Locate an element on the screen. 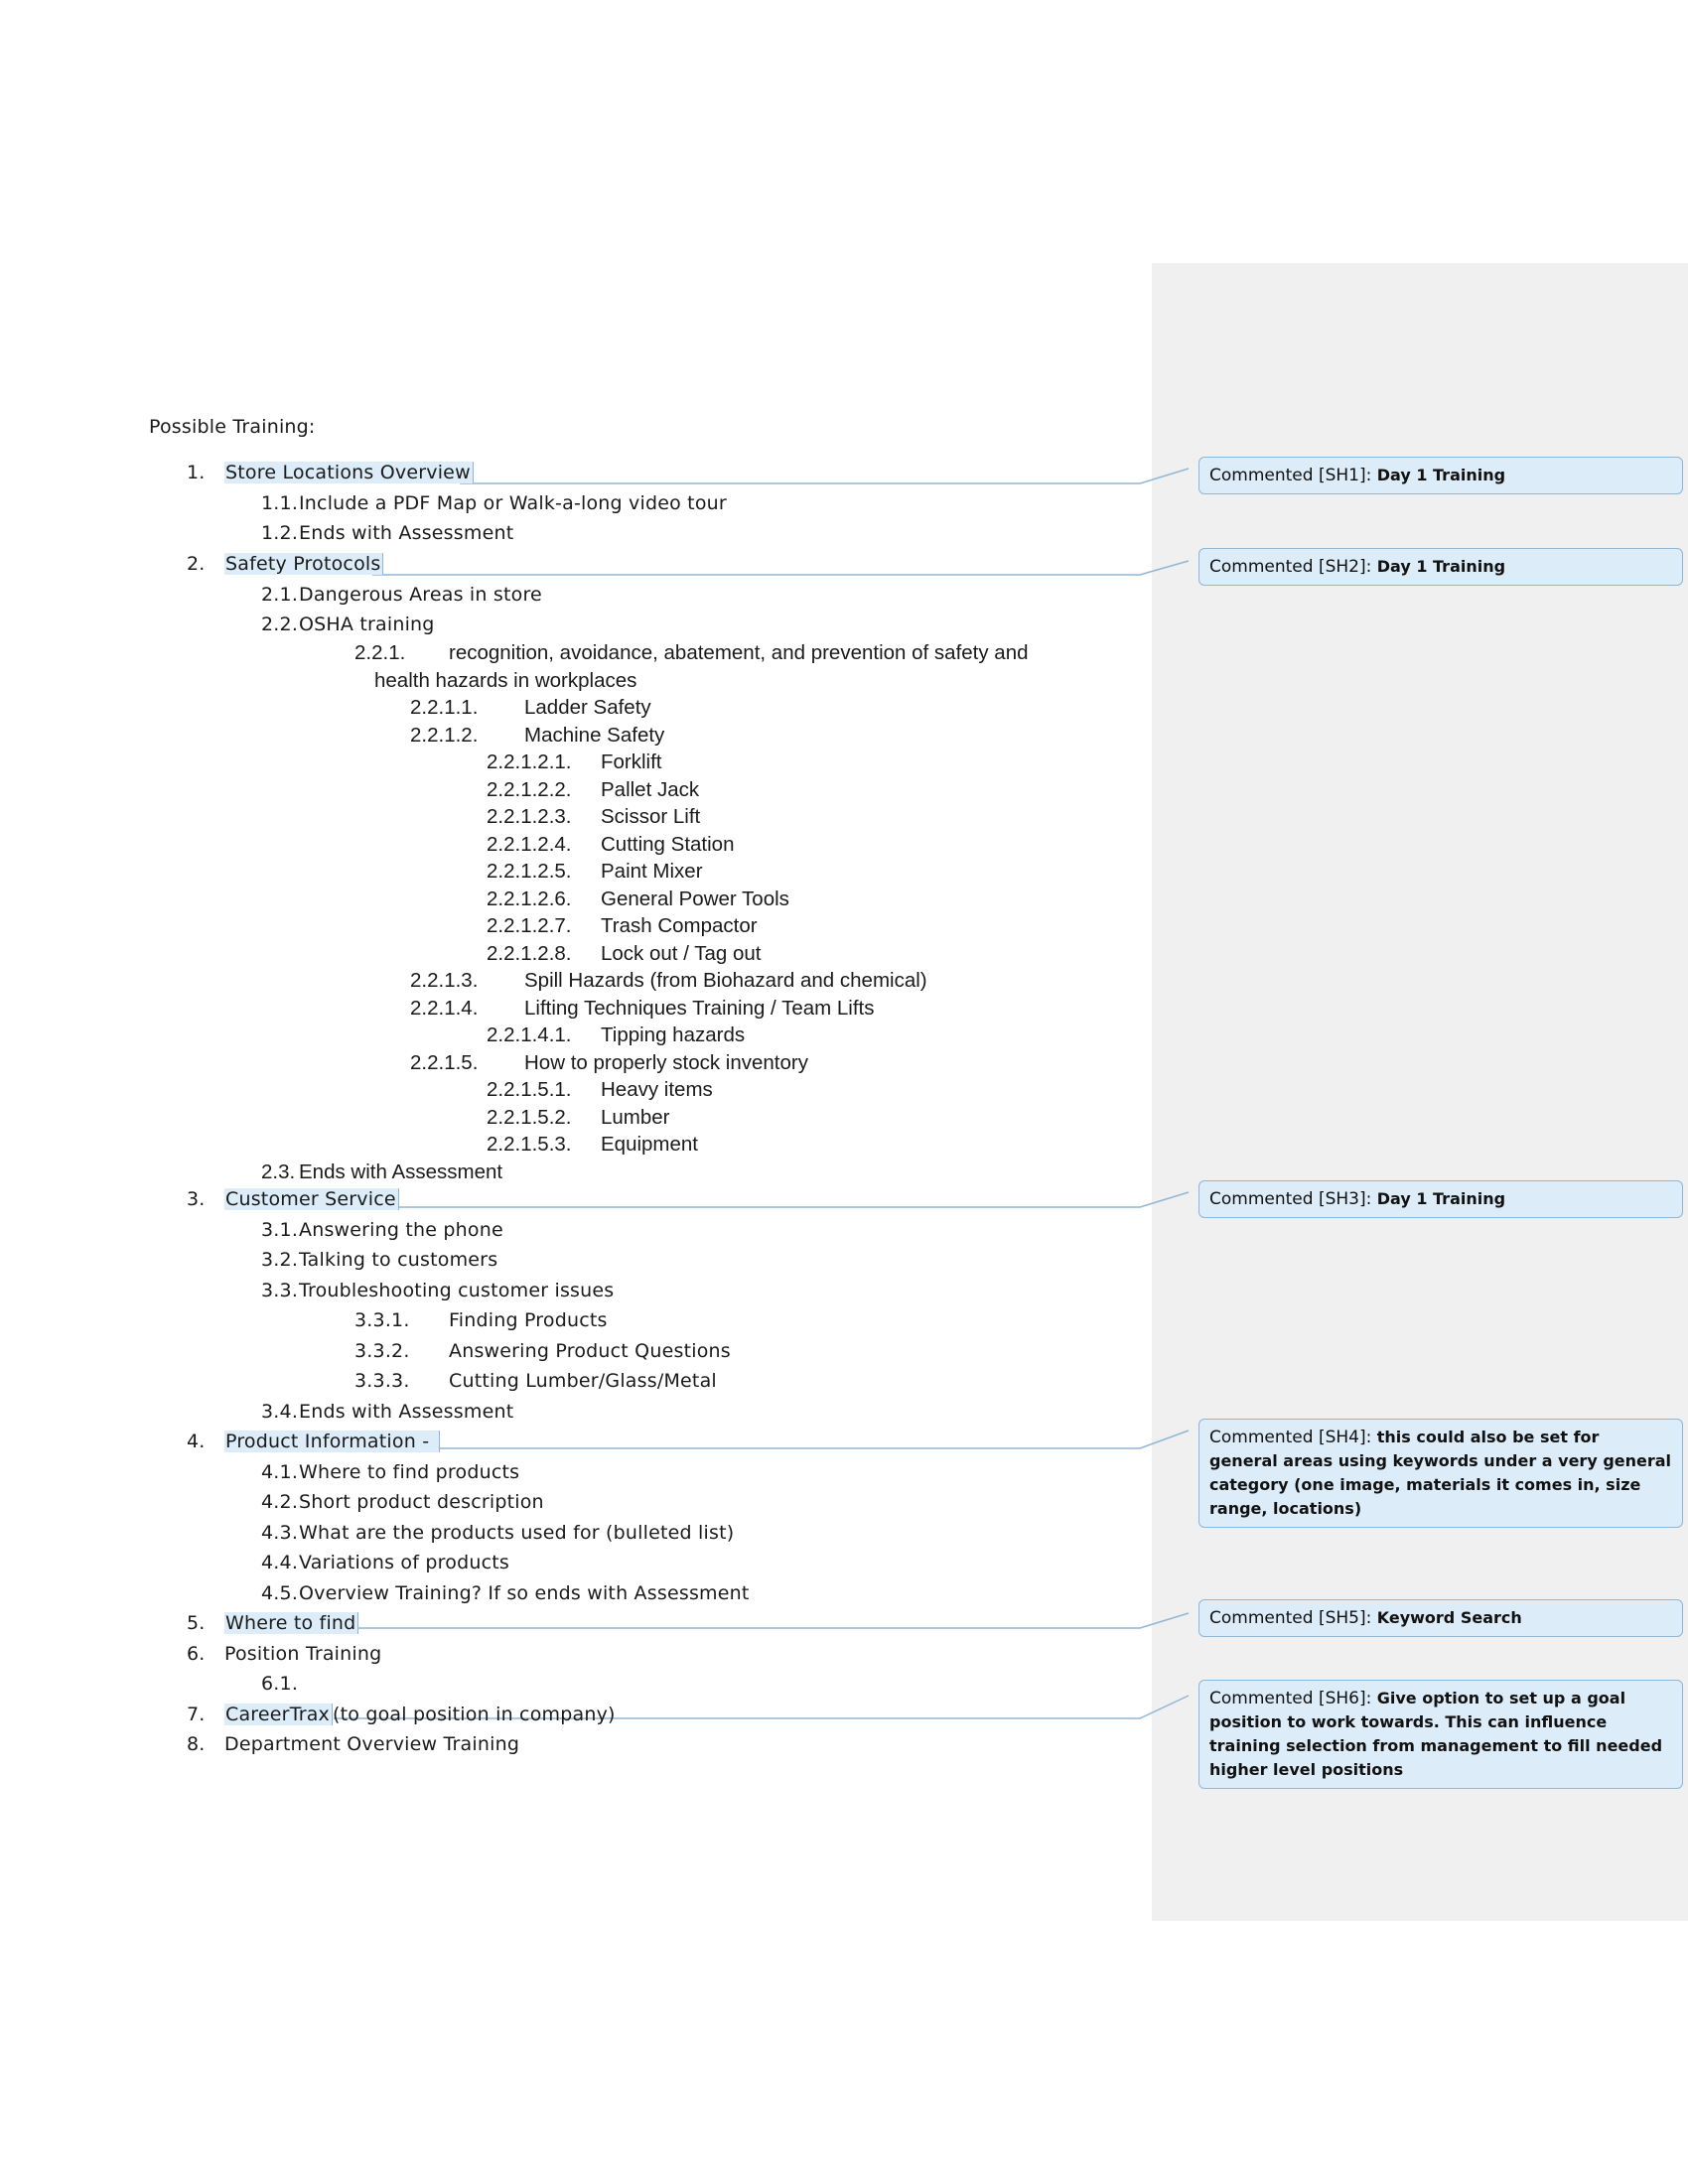  item-number: 3.4. is located at coordinates (280, 1412).